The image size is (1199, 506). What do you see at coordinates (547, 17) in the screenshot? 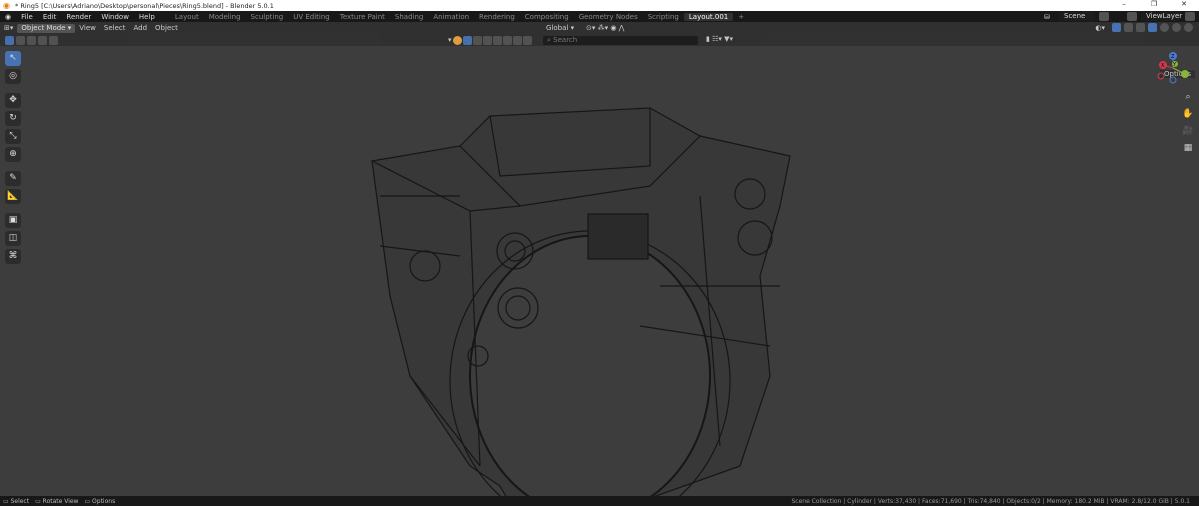
I see `tab-compositing: Compositing` at bounding box center [547, 17].